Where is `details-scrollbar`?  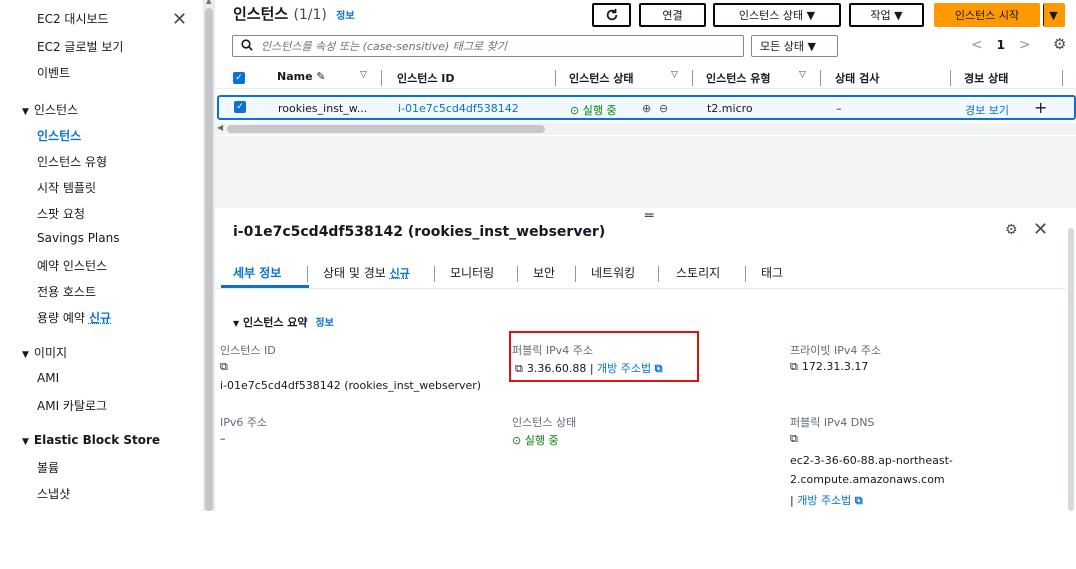
details-scrollbar is located at coordinates (1071, 359).